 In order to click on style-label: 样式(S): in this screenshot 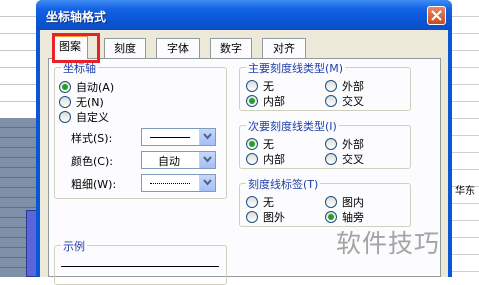, I will do `click(92, 138)`.